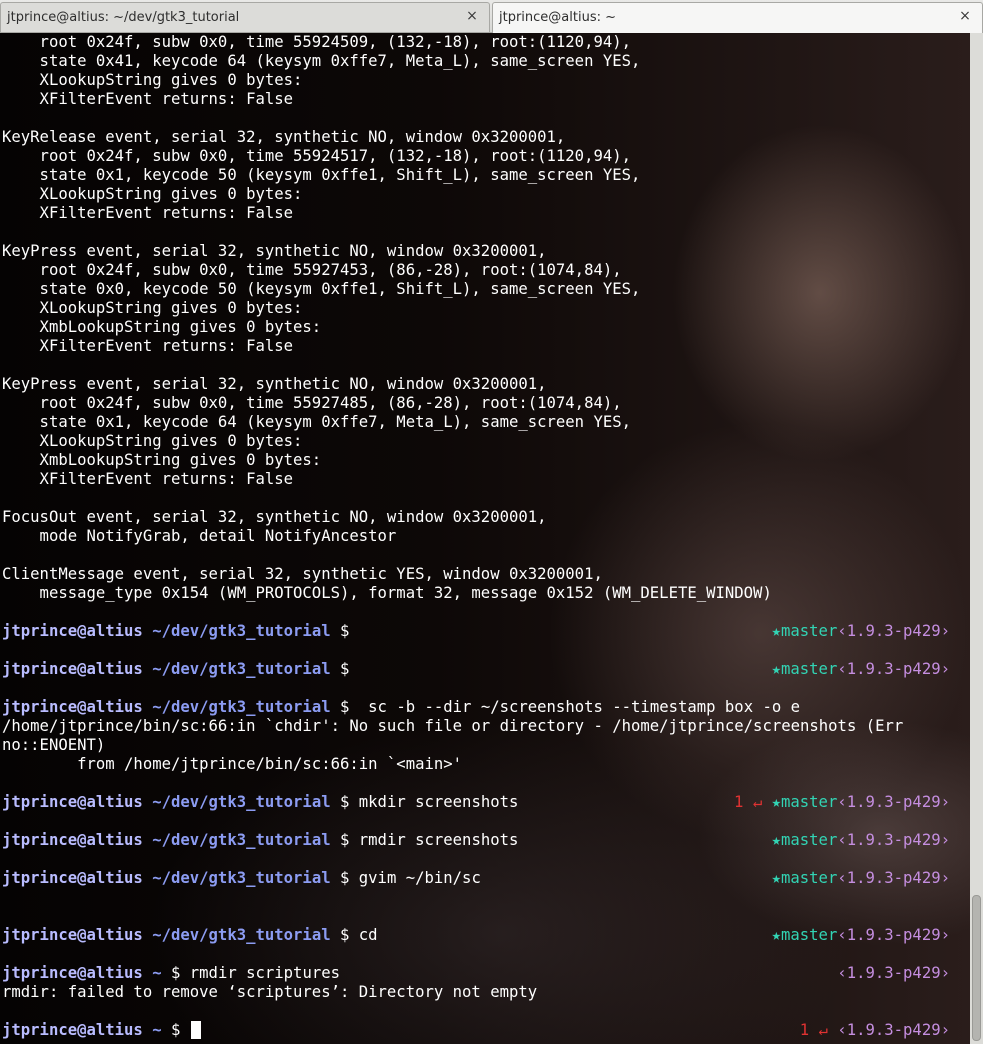 Image resolution: width=983 pixels, height=1044 pixels. Describe the element at coordinates (260, 973) in the screenshot. I see `command-text: rmdir scriptures` at that location.